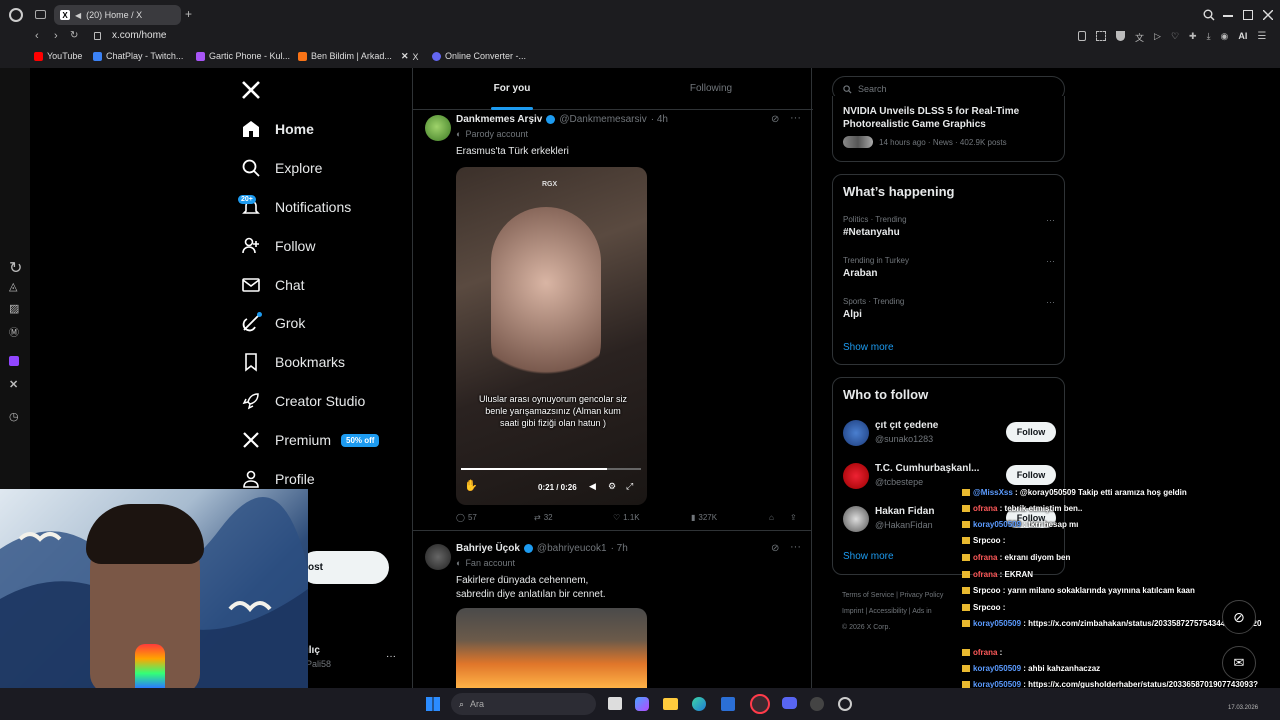 This screenshot has height=720, width=1280. What do you see at coordinates (1157, 37) in the screenshot?
I see `player-icon: ▷` at bounding box center [1157, 37].